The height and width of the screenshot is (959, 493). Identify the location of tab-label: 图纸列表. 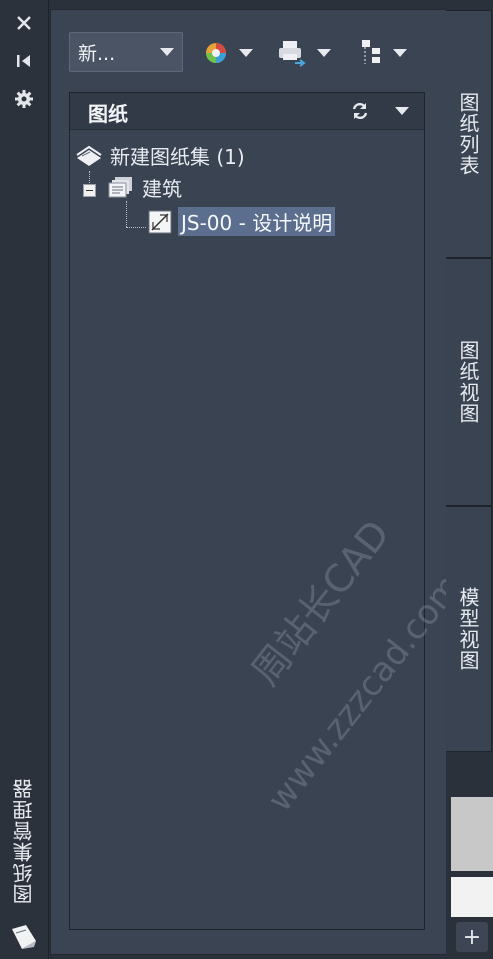
(468, 134).